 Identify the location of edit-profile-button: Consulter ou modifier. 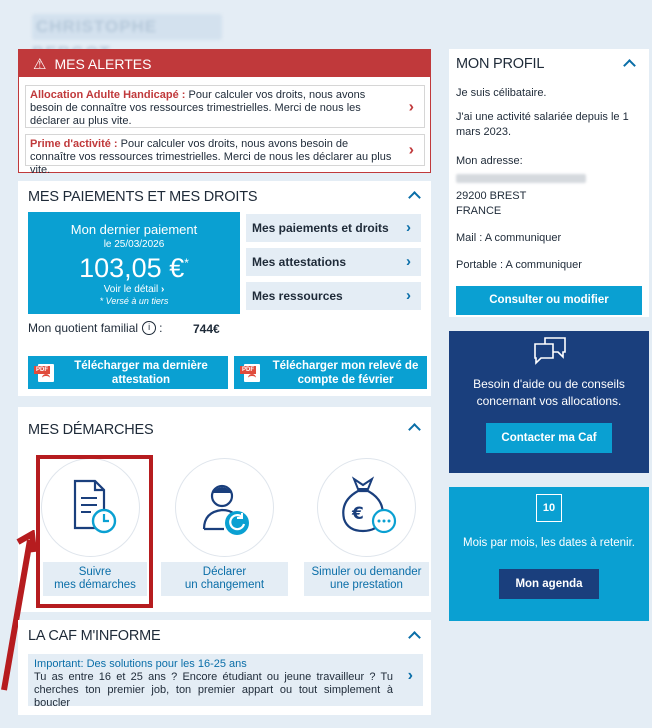
(549, 300).